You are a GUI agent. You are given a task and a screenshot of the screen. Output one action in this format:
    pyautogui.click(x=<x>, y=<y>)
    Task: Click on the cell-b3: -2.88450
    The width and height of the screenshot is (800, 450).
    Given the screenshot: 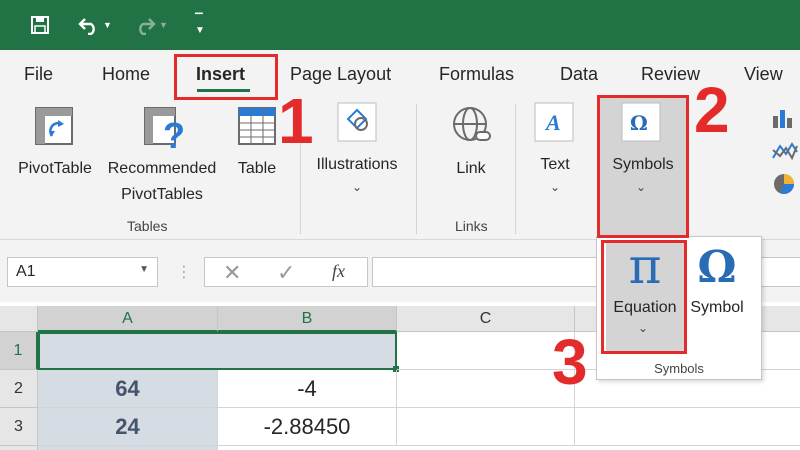 What is the action you would take?
    pyautogui.click(x=307, y=427)
    